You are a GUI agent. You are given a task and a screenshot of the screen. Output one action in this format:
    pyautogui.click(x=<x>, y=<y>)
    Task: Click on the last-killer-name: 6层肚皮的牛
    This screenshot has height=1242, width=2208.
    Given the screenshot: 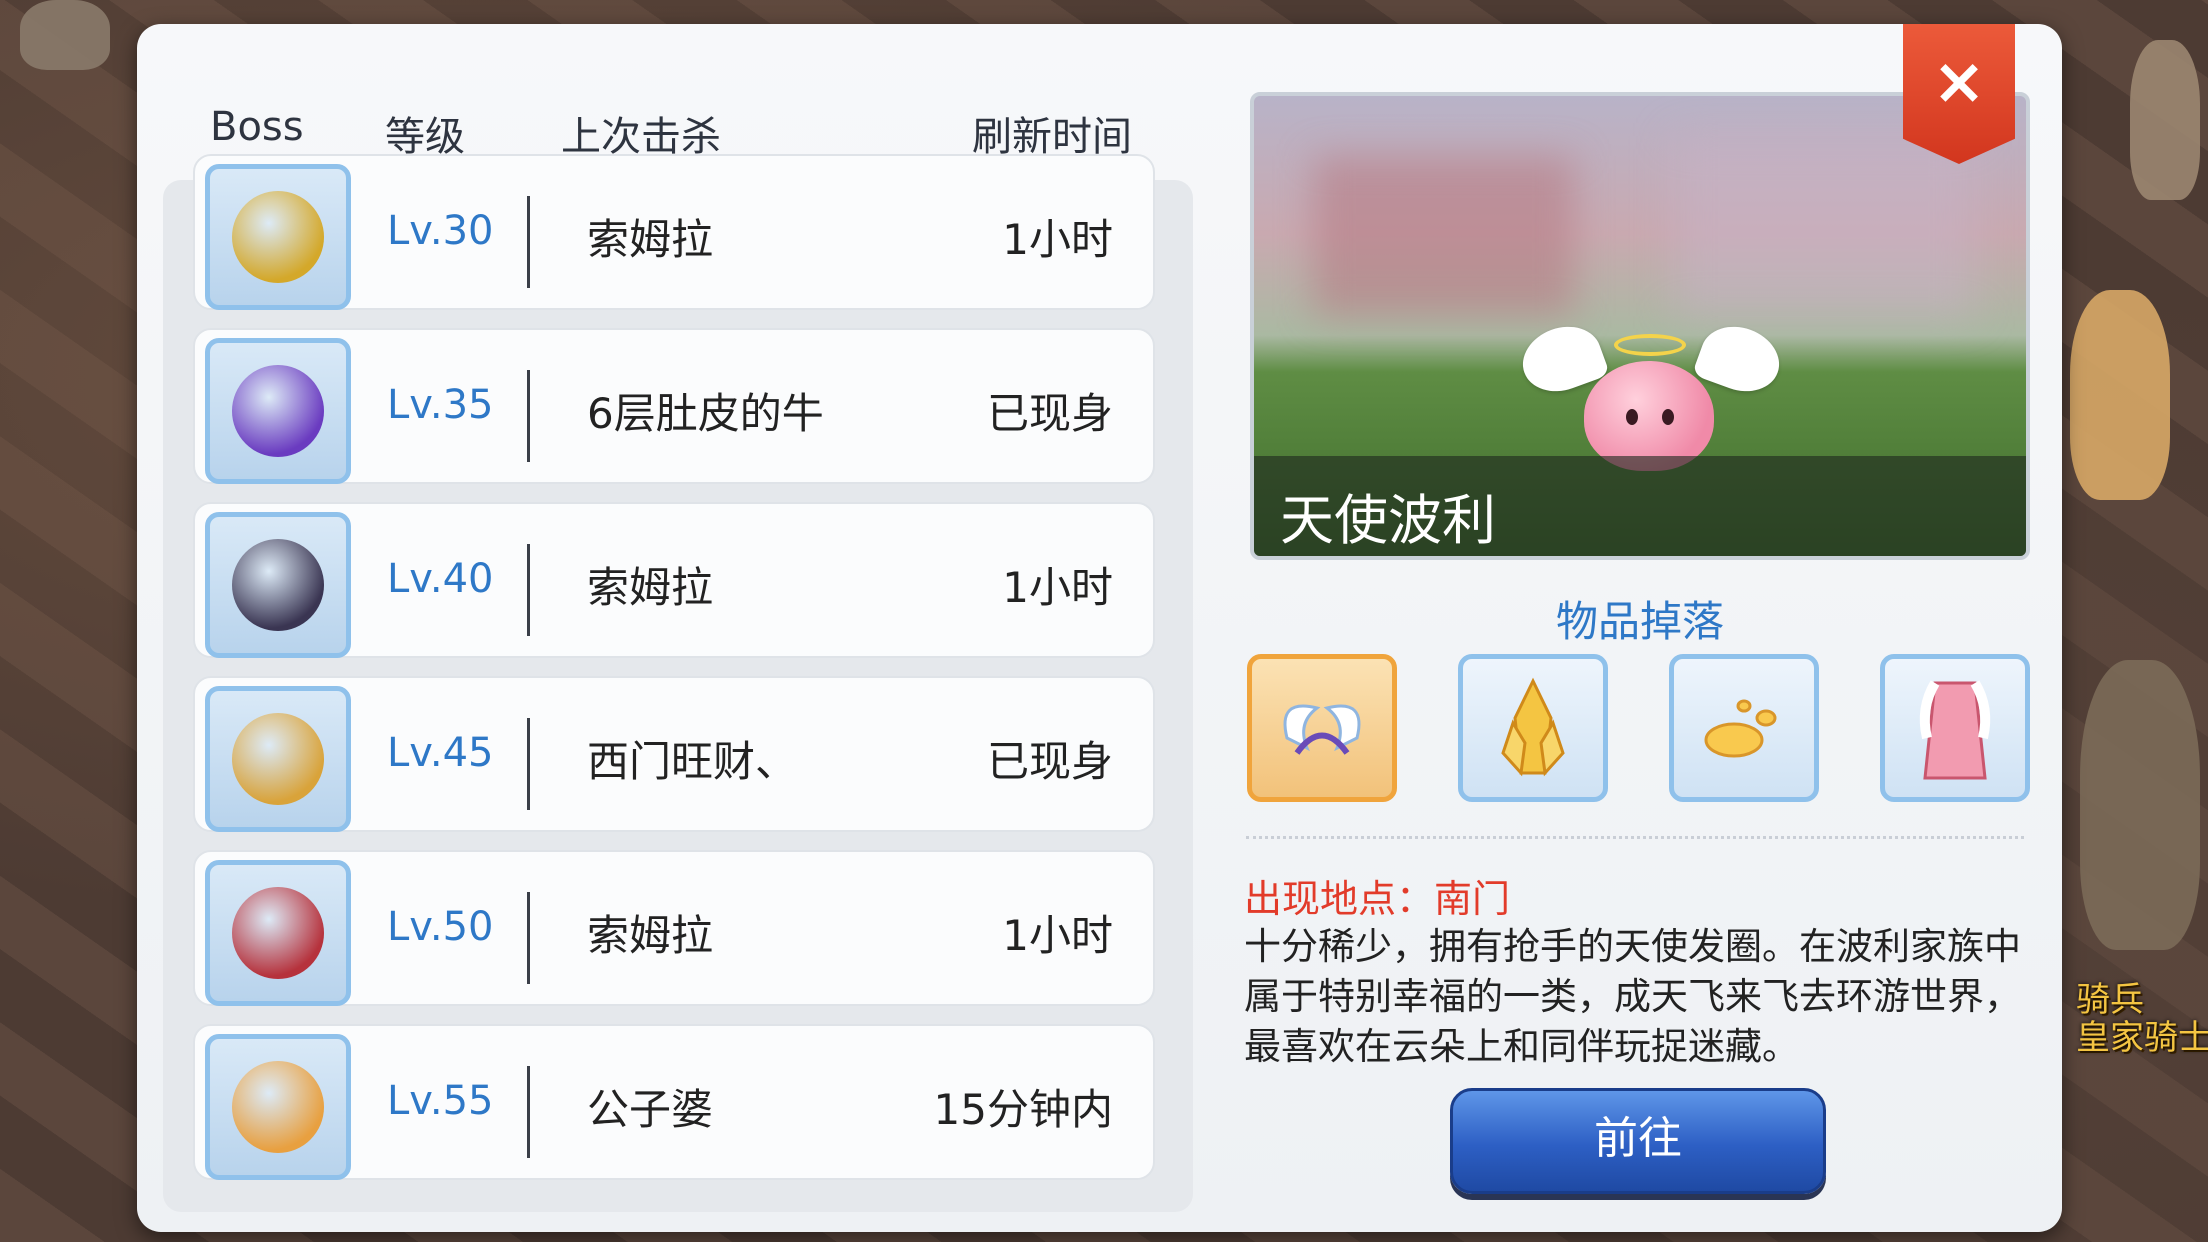 What is the action you would take?
    pyautogui.click(x=705, y=413)
    